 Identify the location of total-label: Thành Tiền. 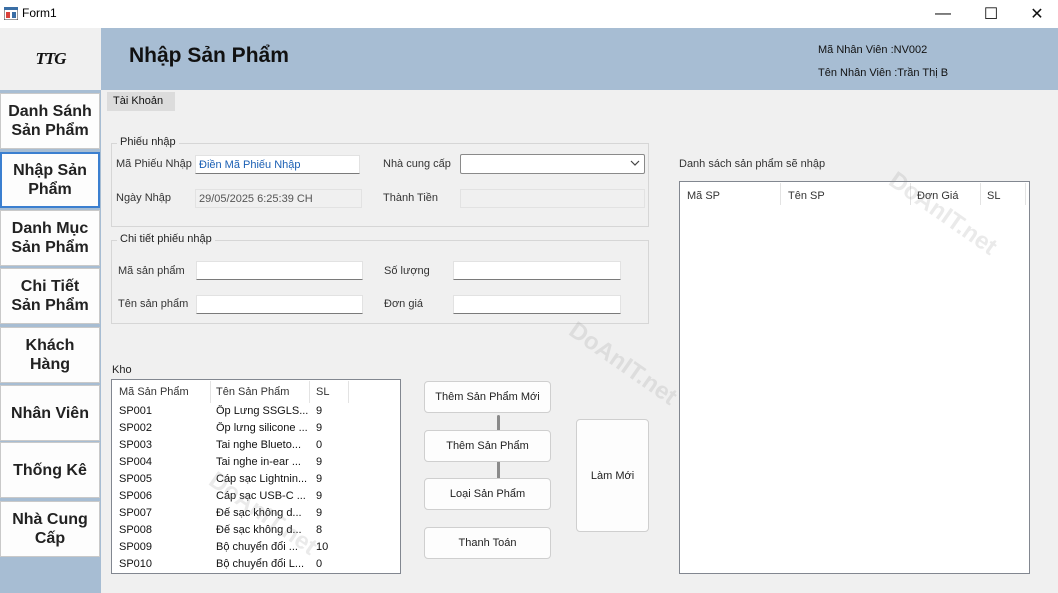
(411, 198).